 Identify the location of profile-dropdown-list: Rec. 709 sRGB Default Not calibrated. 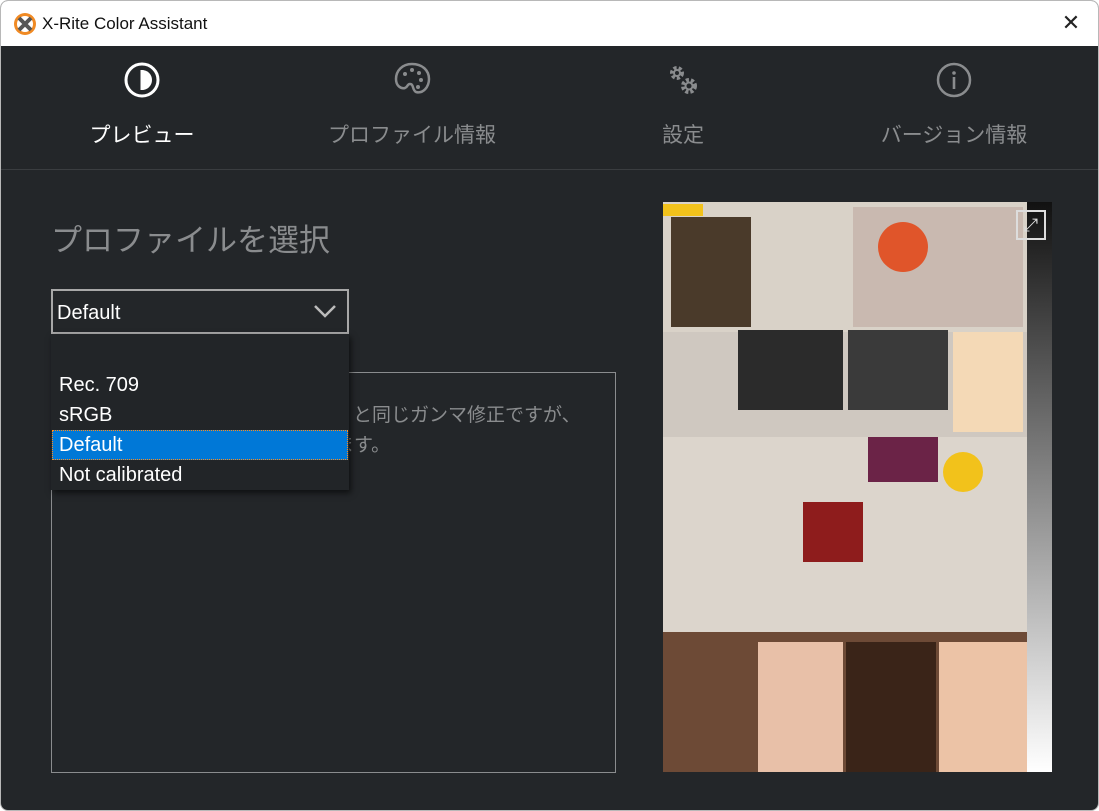
(200, 412).